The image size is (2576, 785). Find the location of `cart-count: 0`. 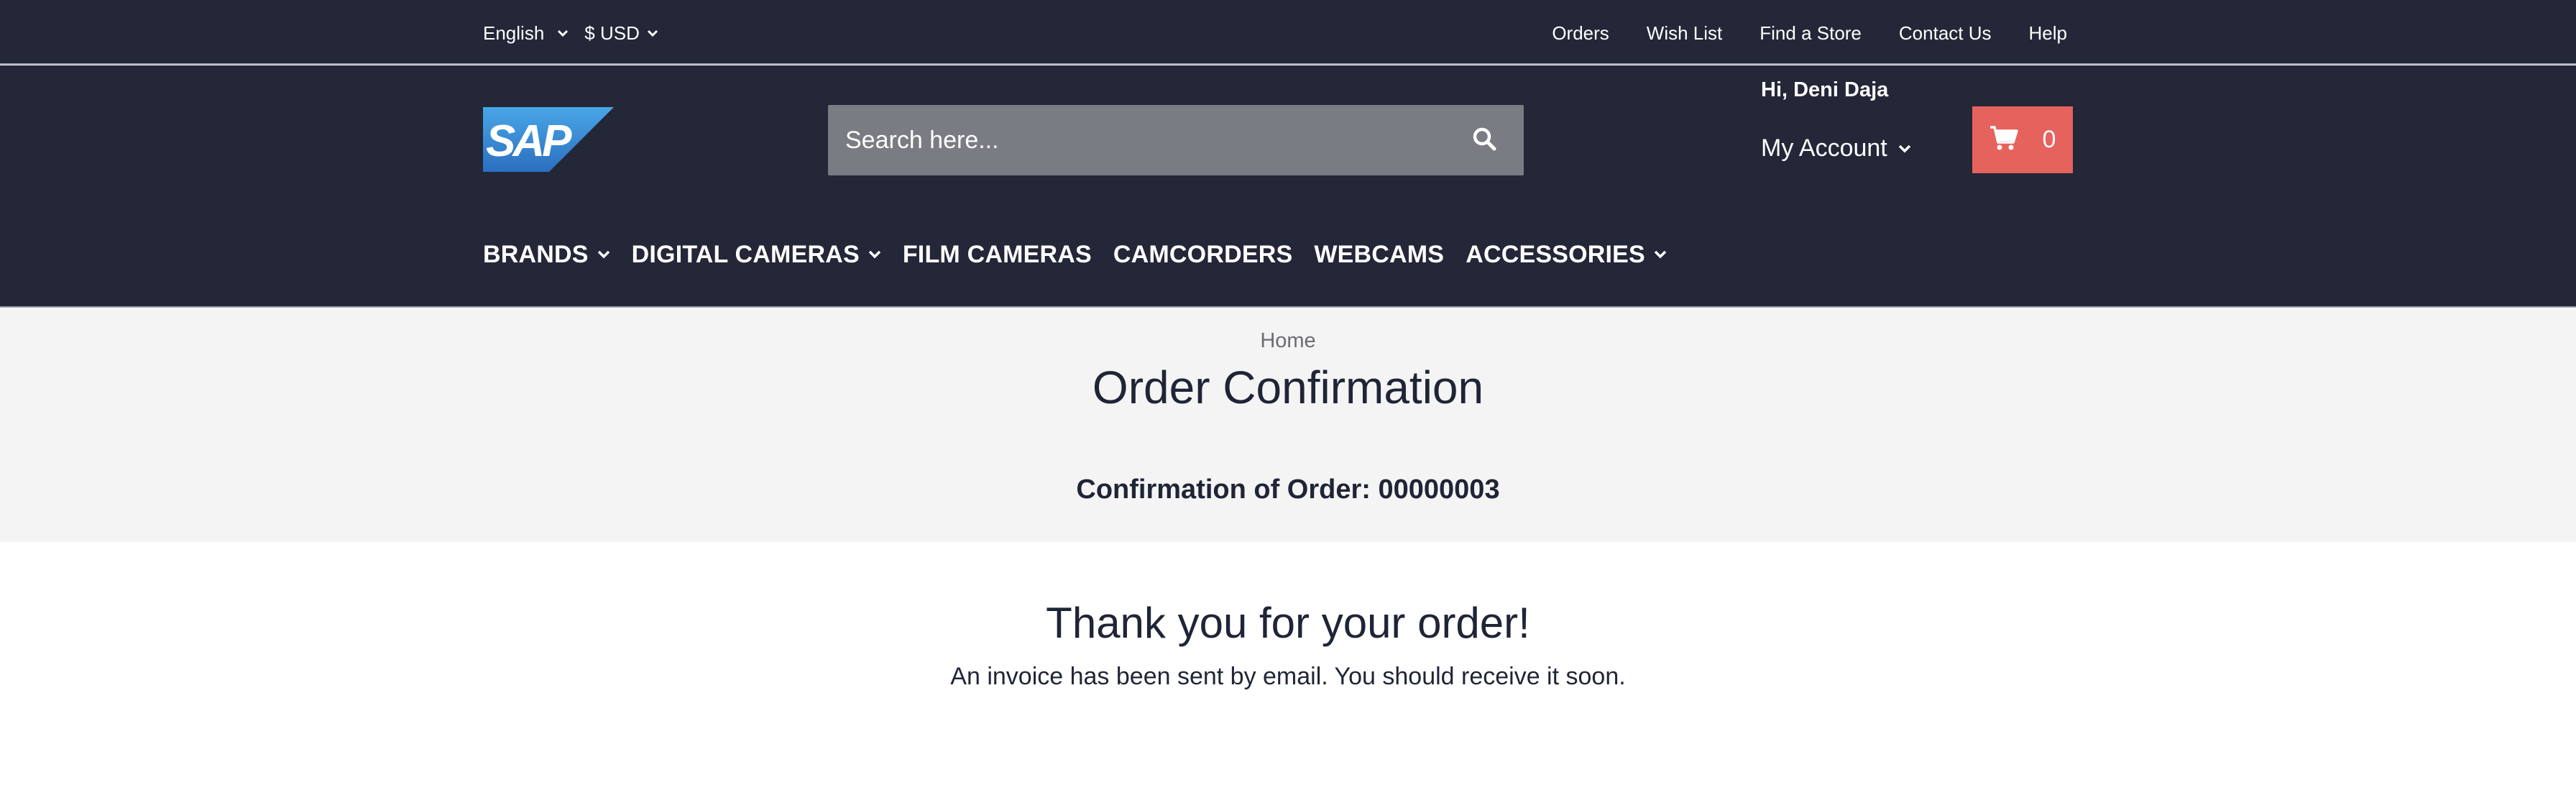

cart-count: 0 is located at coordinates (2049, 139).